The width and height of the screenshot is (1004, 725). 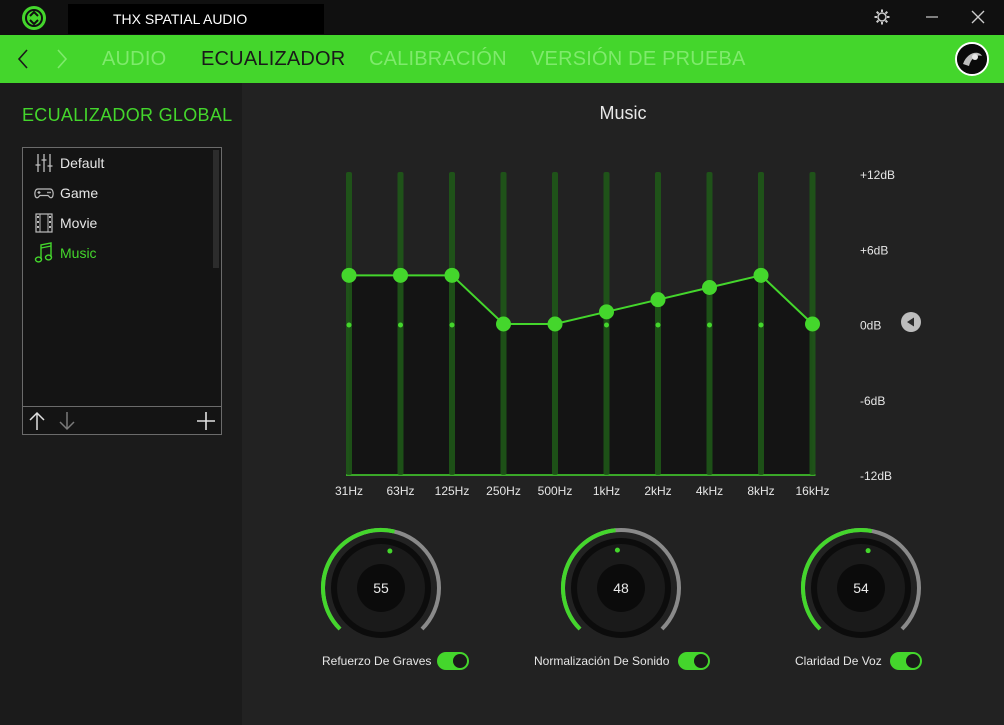 What do you see at coordinates (503, 491) in the screenshot?
I see `freq-tick-label: 250Hz` at bounding box center [503, 491].